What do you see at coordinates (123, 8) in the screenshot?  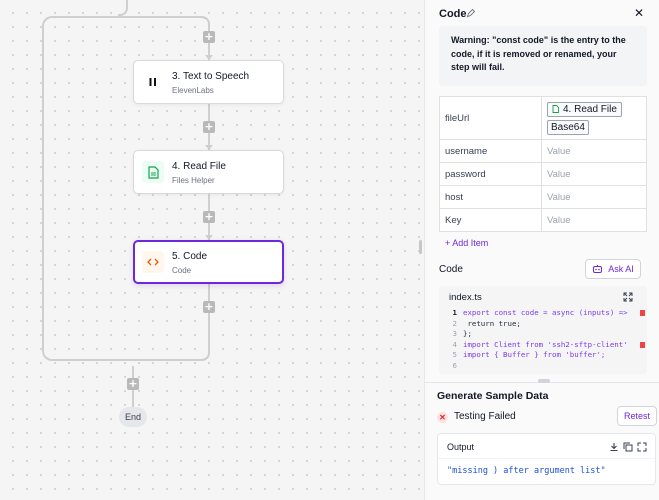 I see `loop-connector-top` at bounding box center [123, 8].